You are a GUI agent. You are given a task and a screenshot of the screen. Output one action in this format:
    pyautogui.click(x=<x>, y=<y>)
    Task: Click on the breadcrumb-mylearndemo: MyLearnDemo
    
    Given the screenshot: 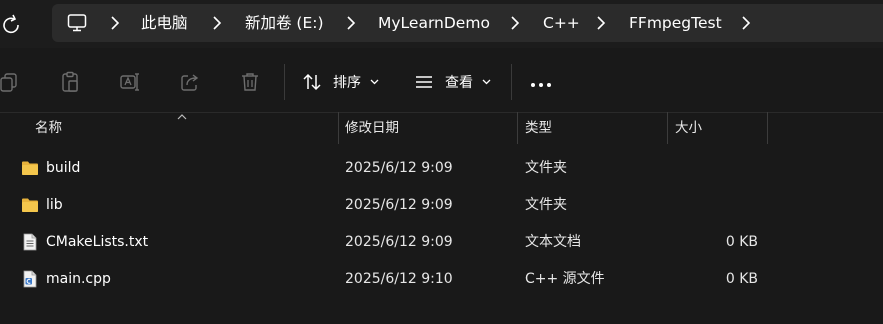 What is the action you would take?
    pyautogui.click(x=434, y=23)
    